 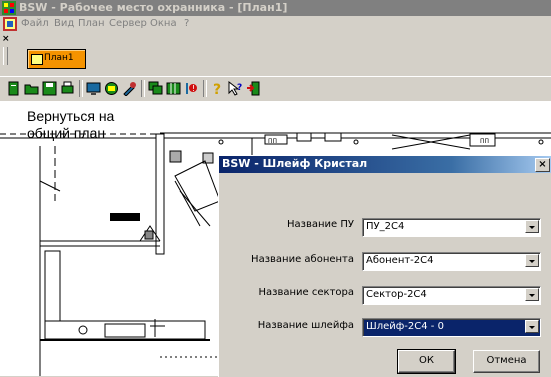 I want to click on dialog-title-bar: BSW - Шлейф Кристал, so click(x=385, y=164).